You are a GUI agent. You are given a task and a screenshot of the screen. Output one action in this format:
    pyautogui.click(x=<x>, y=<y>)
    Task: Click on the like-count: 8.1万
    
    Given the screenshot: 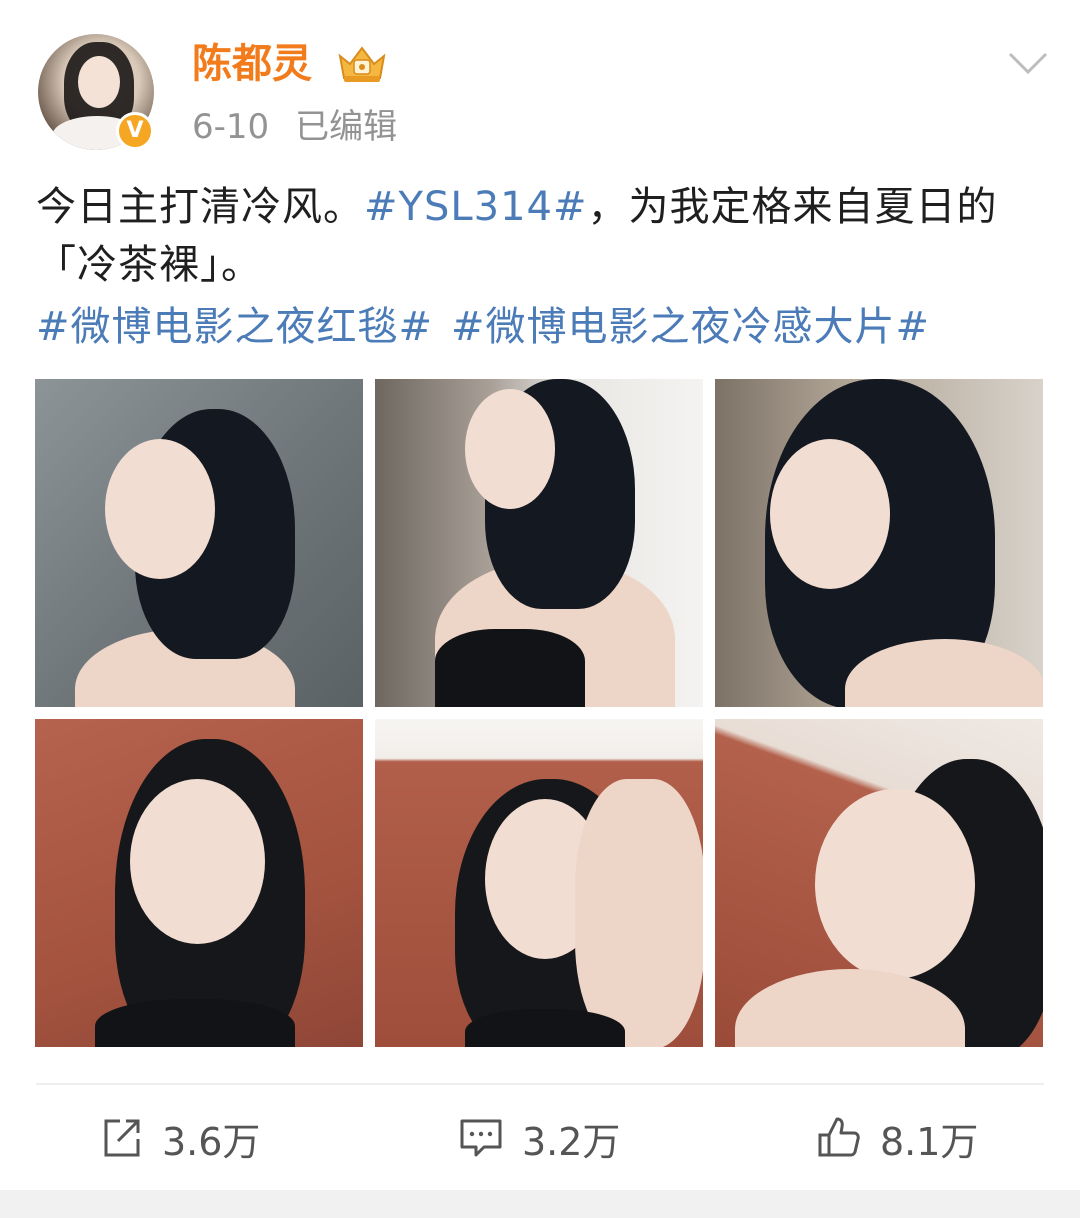 What is the action you would take?
    pyautogui.click(x=929, y=1141)
    